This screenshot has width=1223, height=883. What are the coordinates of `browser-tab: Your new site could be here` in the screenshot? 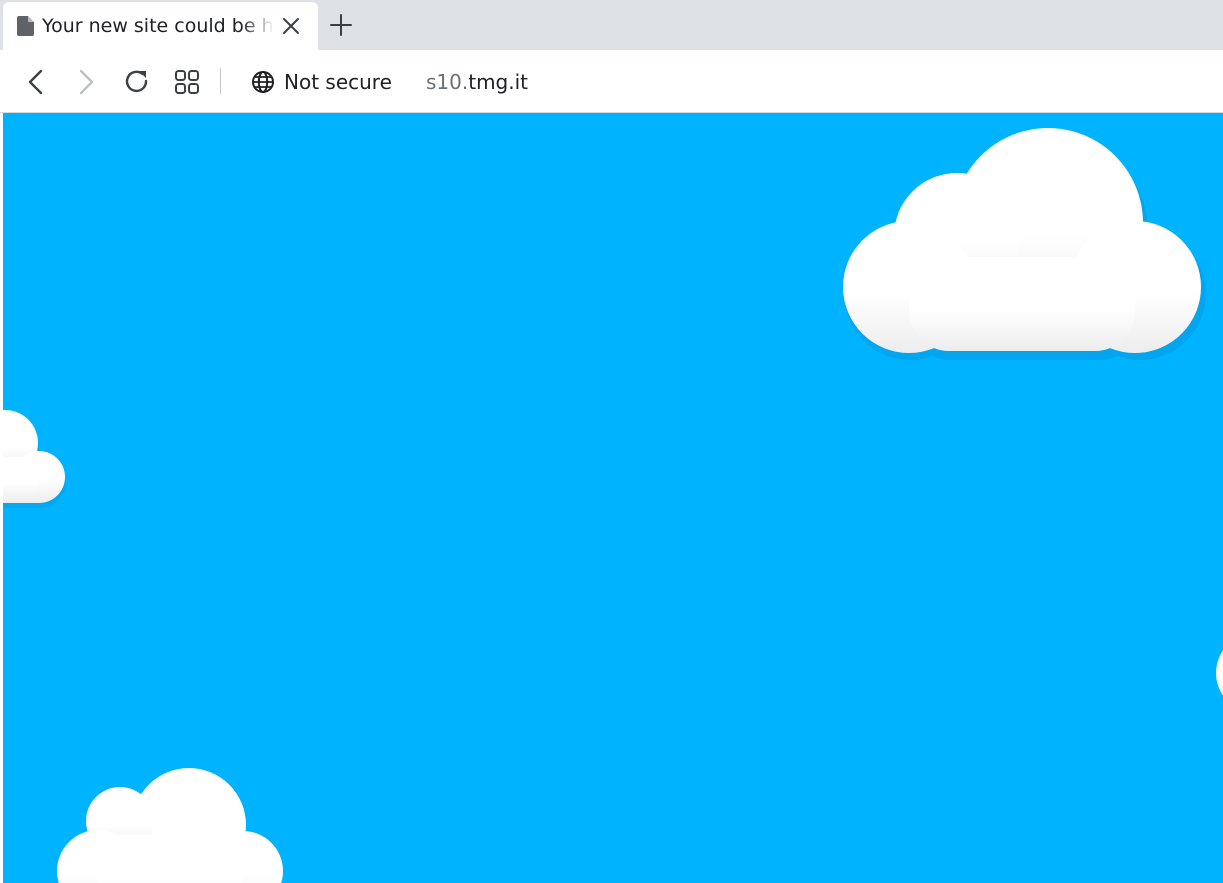 It's located at (160, 26).